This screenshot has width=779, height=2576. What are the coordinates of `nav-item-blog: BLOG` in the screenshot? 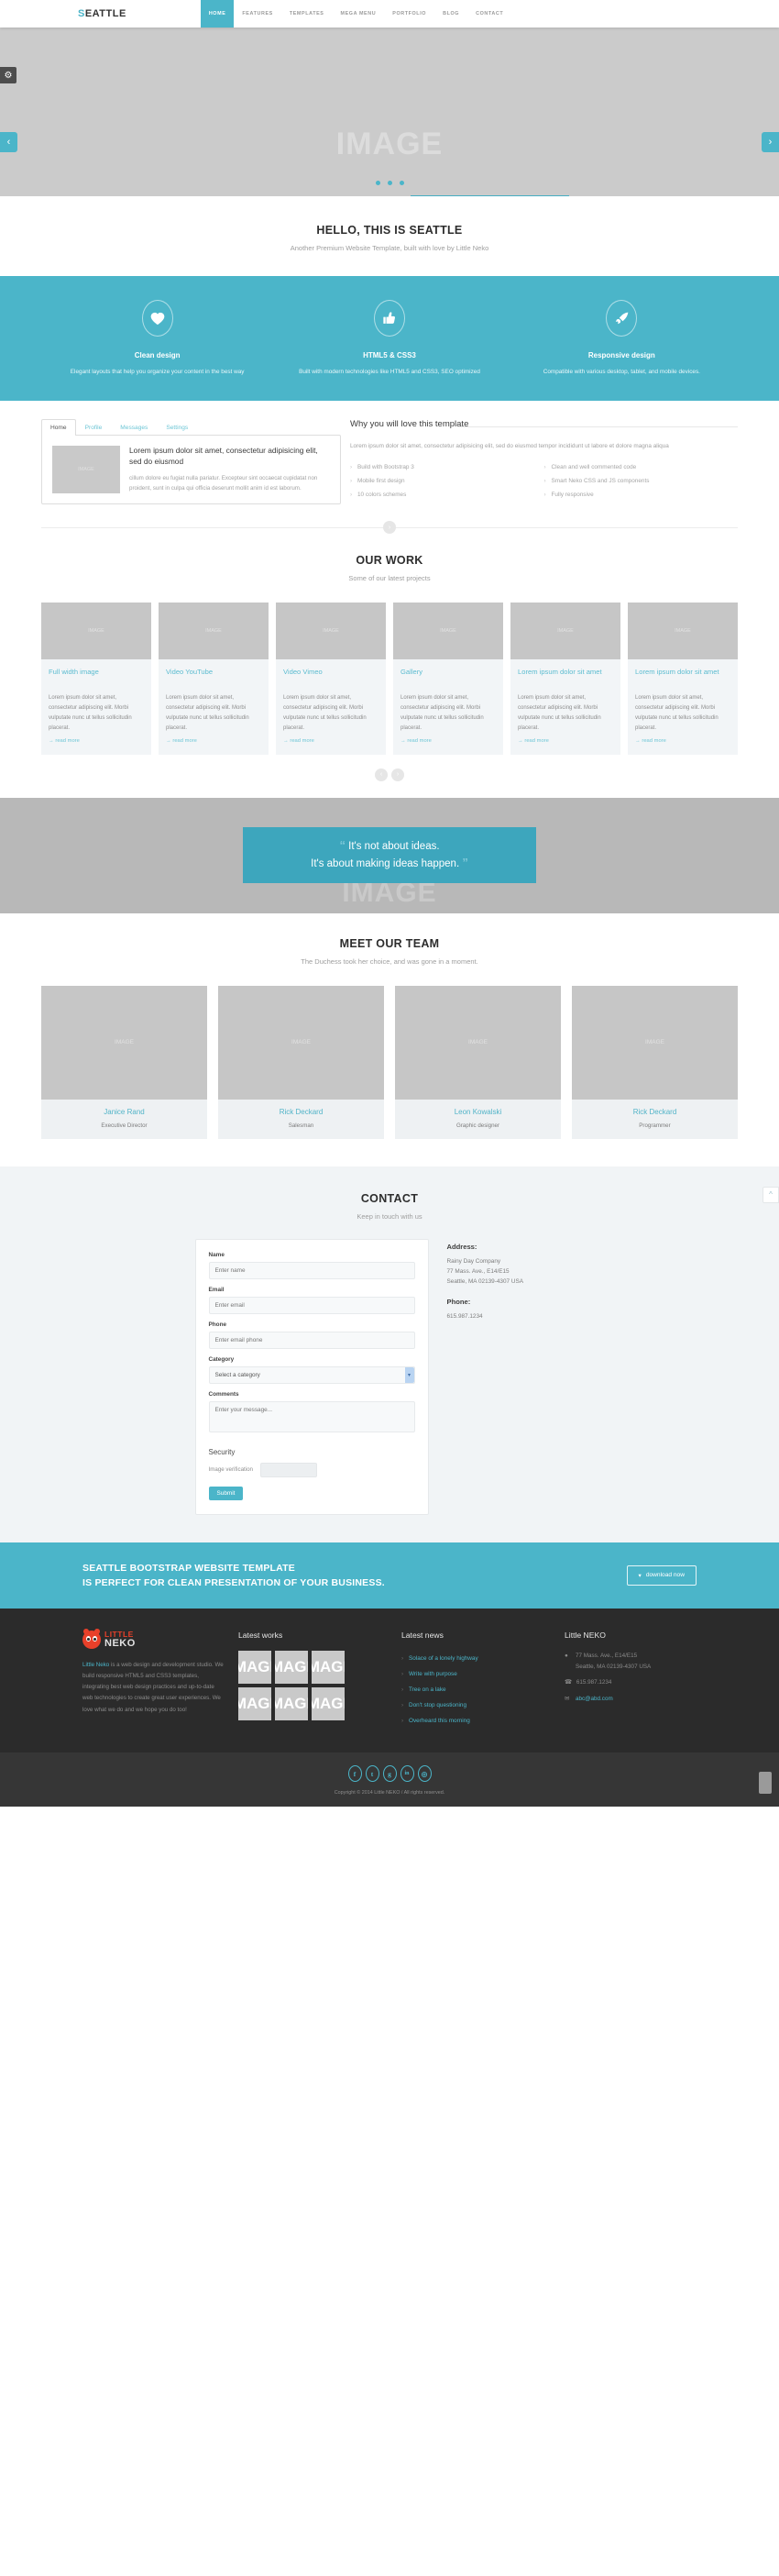 It's located at (450, 14).